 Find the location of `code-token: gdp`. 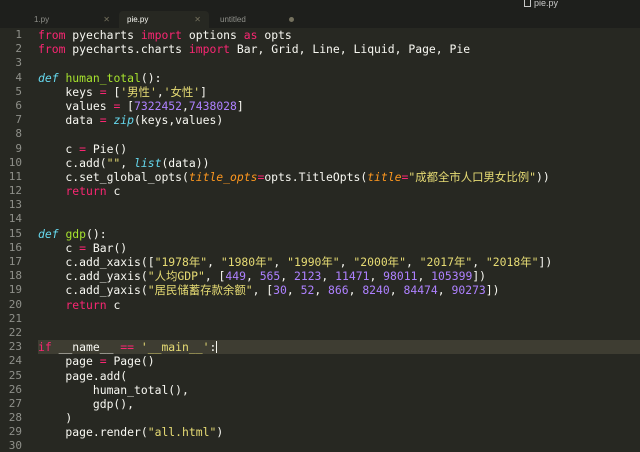

code-token: gdp is located at coordinates (76, 233).